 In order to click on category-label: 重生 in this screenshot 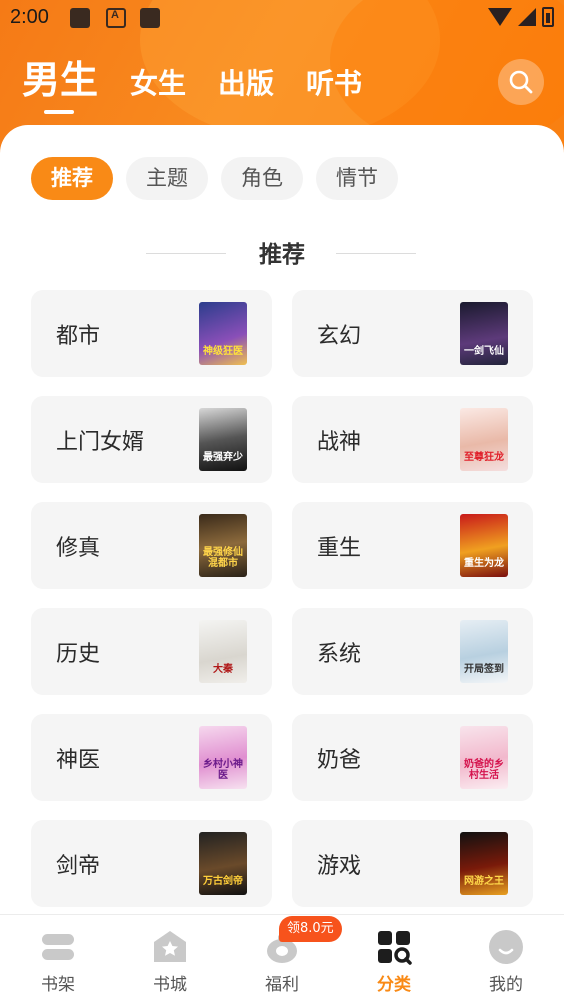, I will do `click(339, 548)`.